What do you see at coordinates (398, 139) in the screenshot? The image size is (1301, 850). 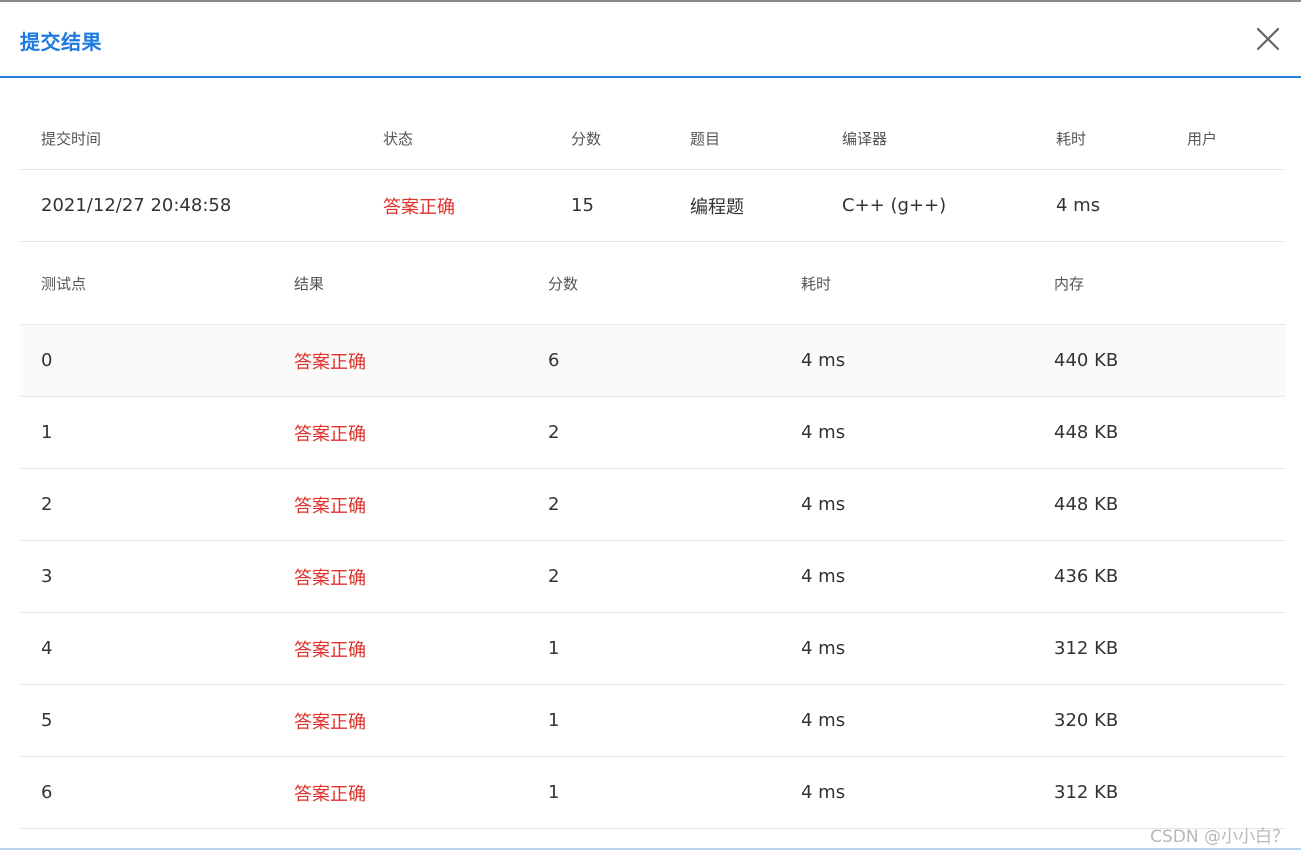 I see `header-status: 状态` at bounding box center [398, 139].